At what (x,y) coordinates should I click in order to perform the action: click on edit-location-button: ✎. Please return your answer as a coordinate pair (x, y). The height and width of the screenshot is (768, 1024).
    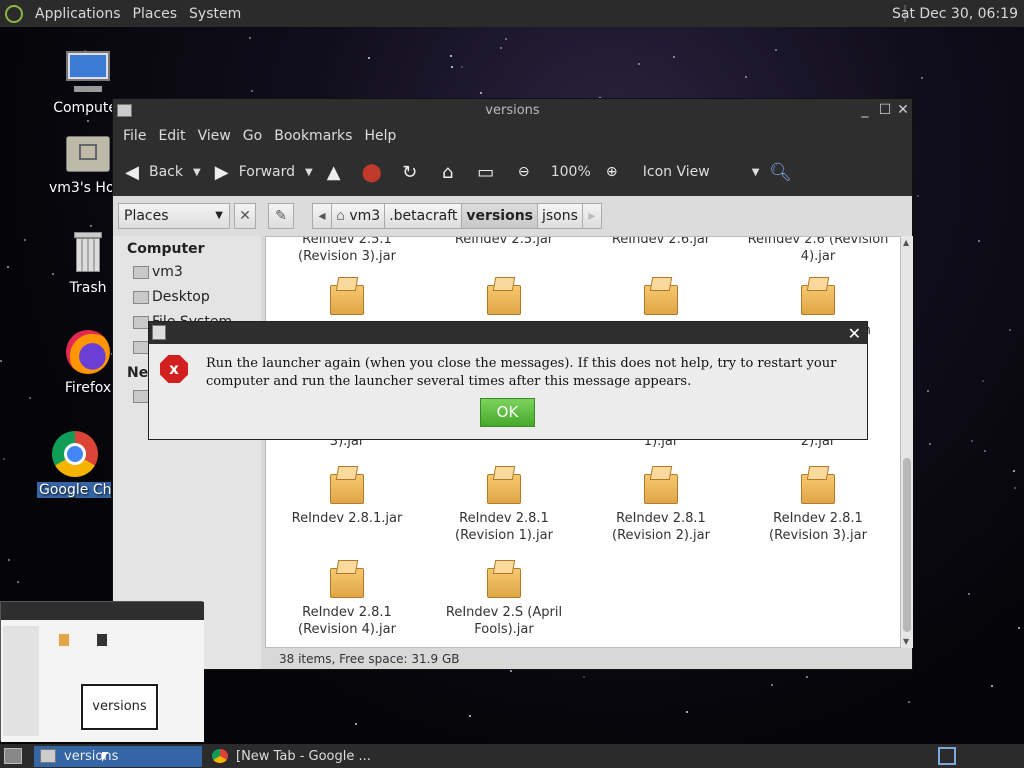
    Looking at the image, I should click on (281, 216).